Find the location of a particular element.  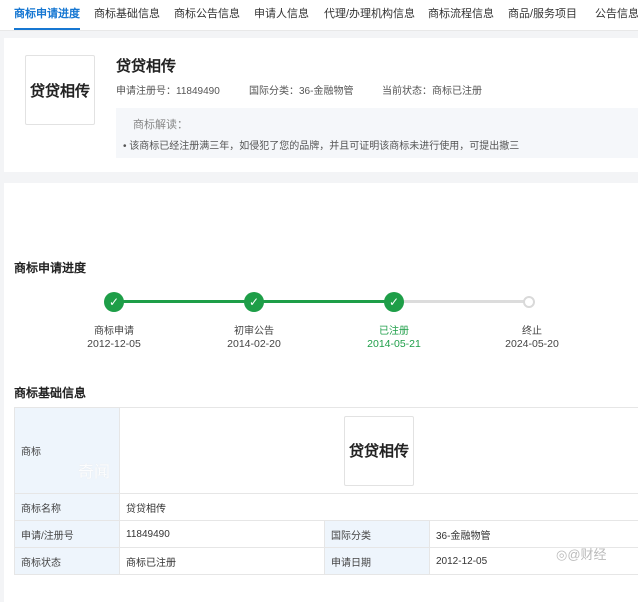

date-label: 申请日期 is located at coordinates (377, 561).